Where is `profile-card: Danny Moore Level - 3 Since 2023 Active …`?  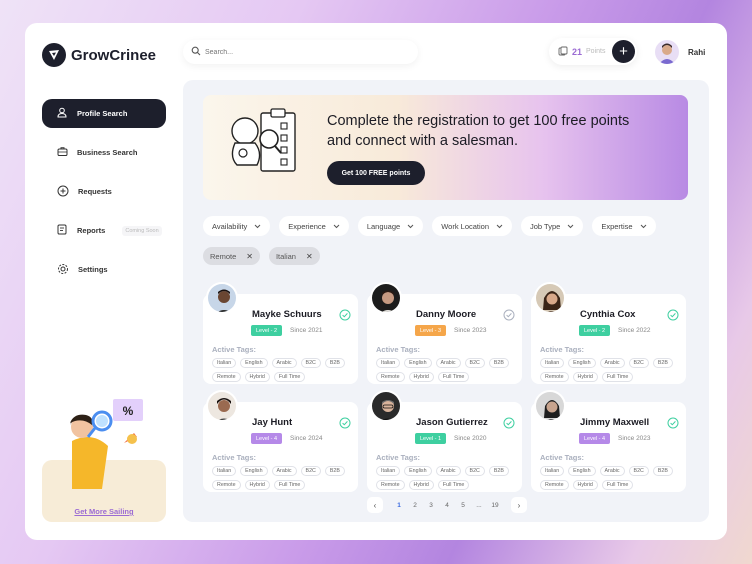
profile-card: Danny Moore Level - 3 Since 2023 Active … is located at coordinates (444, 333).